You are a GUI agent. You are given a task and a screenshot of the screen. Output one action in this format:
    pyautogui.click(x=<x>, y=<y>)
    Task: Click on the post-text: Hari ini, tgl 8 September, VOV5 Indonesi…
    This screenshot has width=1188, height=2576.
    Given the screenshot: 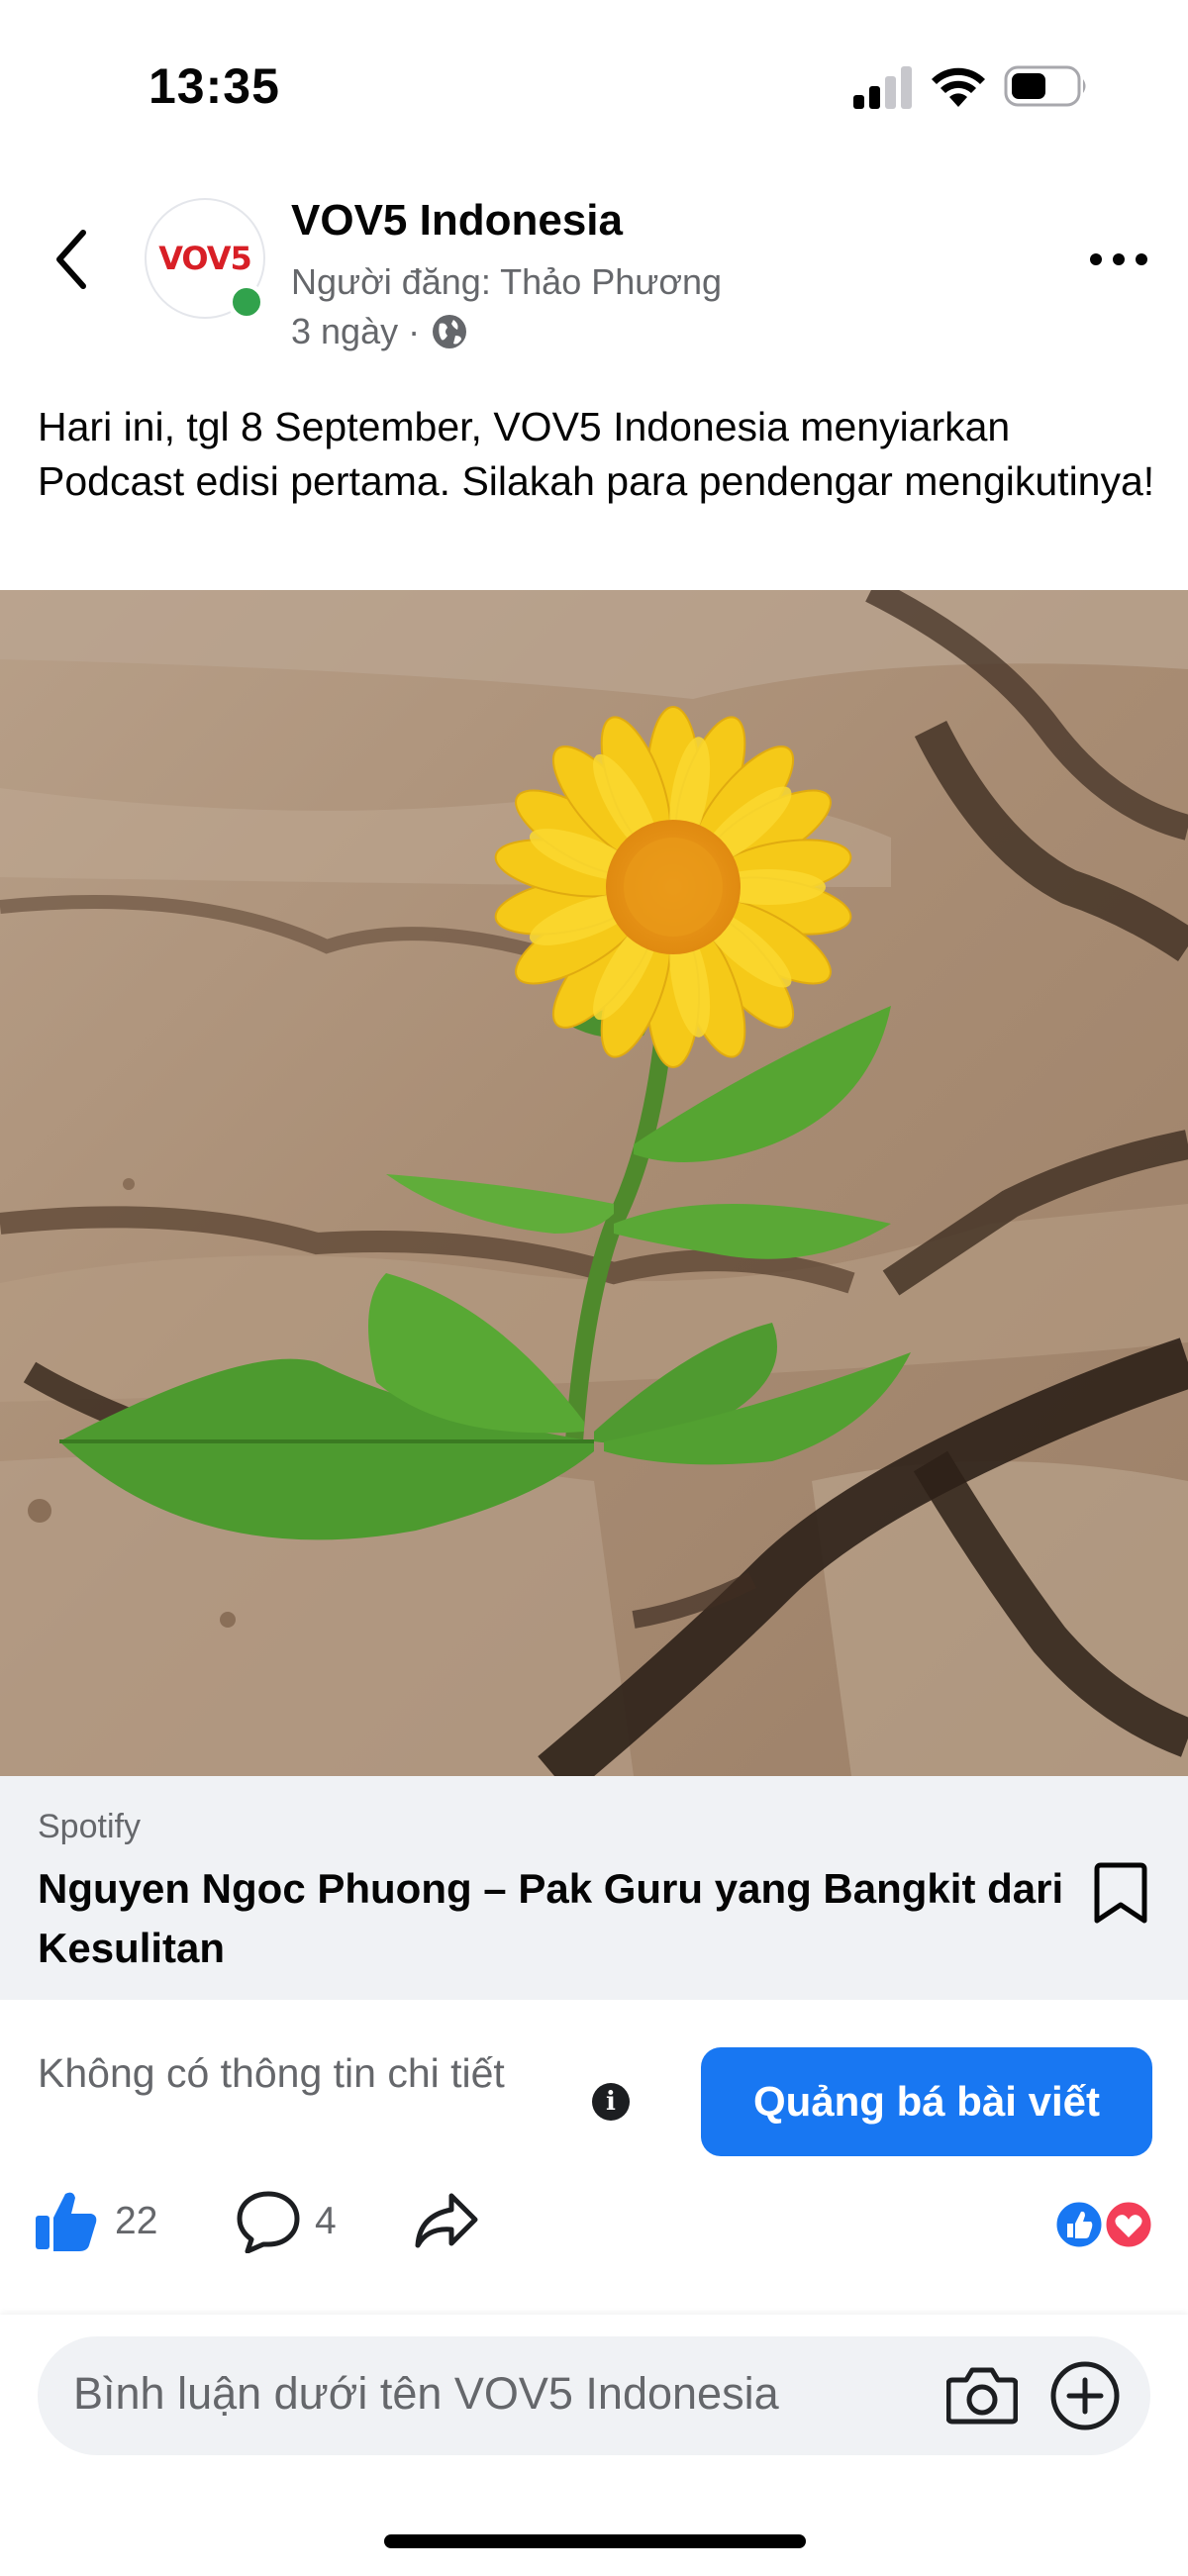 What is the action you would take?
    pyautogui.click(x=596, y=454)
    